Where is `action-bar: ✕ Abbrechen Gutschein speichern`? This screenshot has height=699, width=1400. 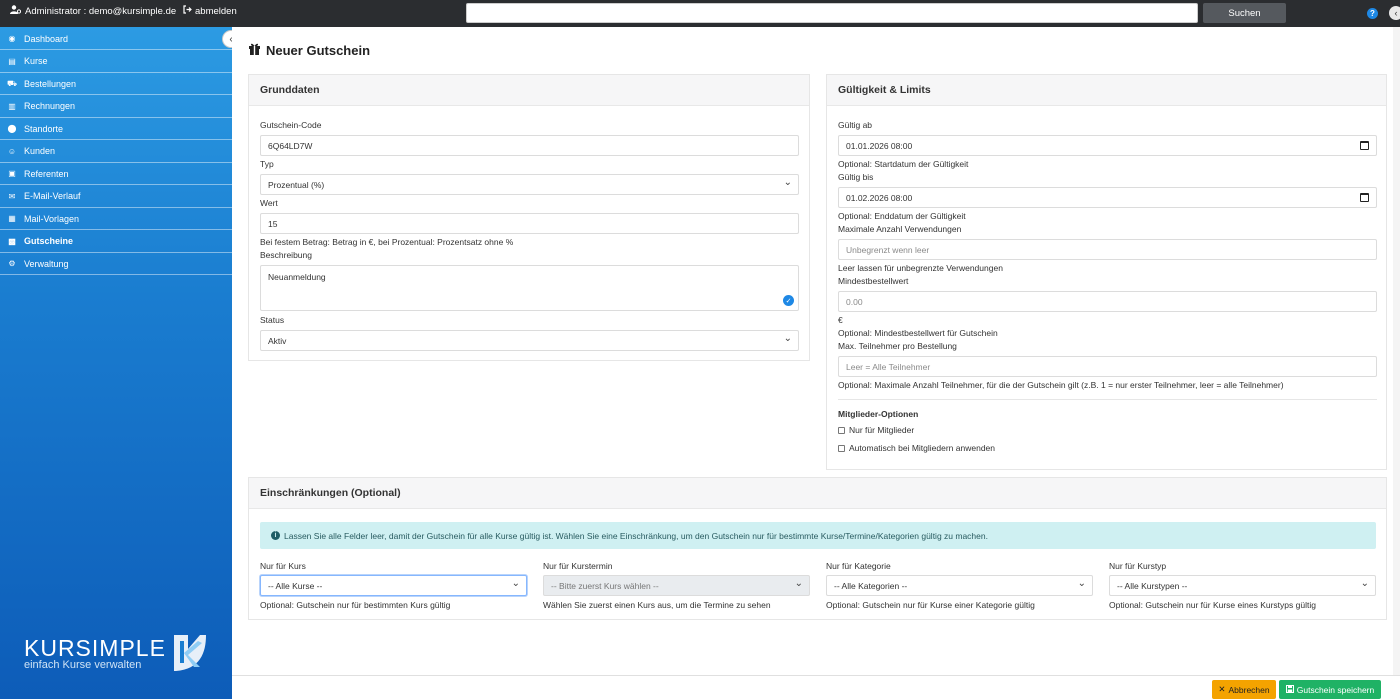 action-bar: ✕ Abbrechen Gutschein speichern is located at coordinates (816, 687).